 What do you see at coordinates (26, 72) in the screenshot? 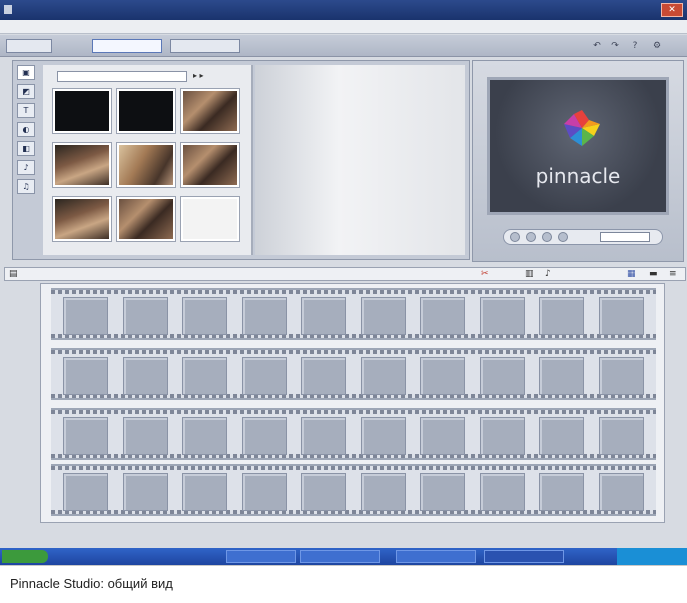
I see `video-scenes-tab: ▣` at bounding box center [26, 72].